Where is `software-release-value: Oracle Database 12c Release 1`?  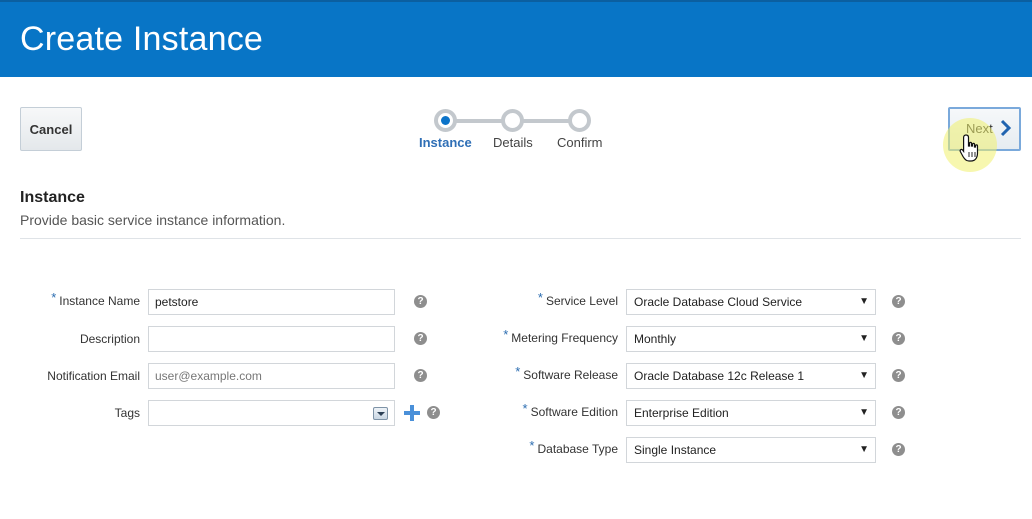
software-release-value: Oracle Database 12c Release 1 is located at coordinates (719, 376).